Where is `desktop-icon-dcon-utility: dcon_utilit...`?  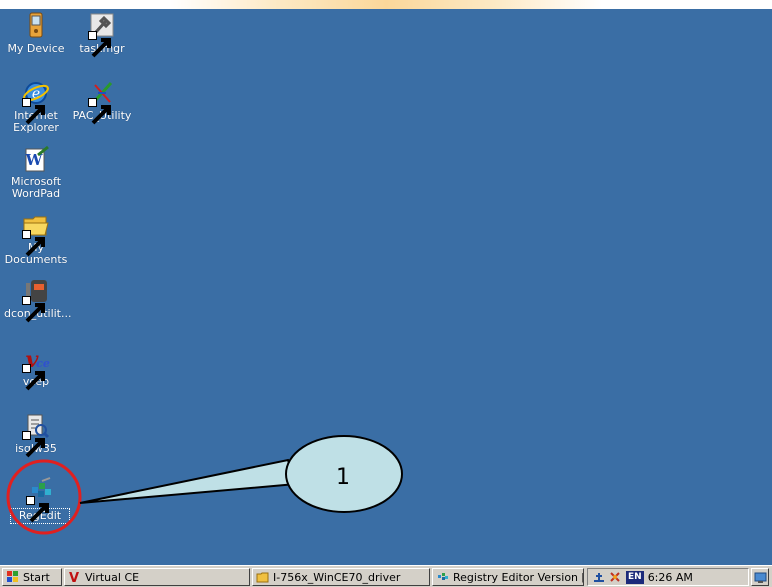 desktop-icon-dcon-utility: dcon_utilit... is located at coordinates (38, 300).